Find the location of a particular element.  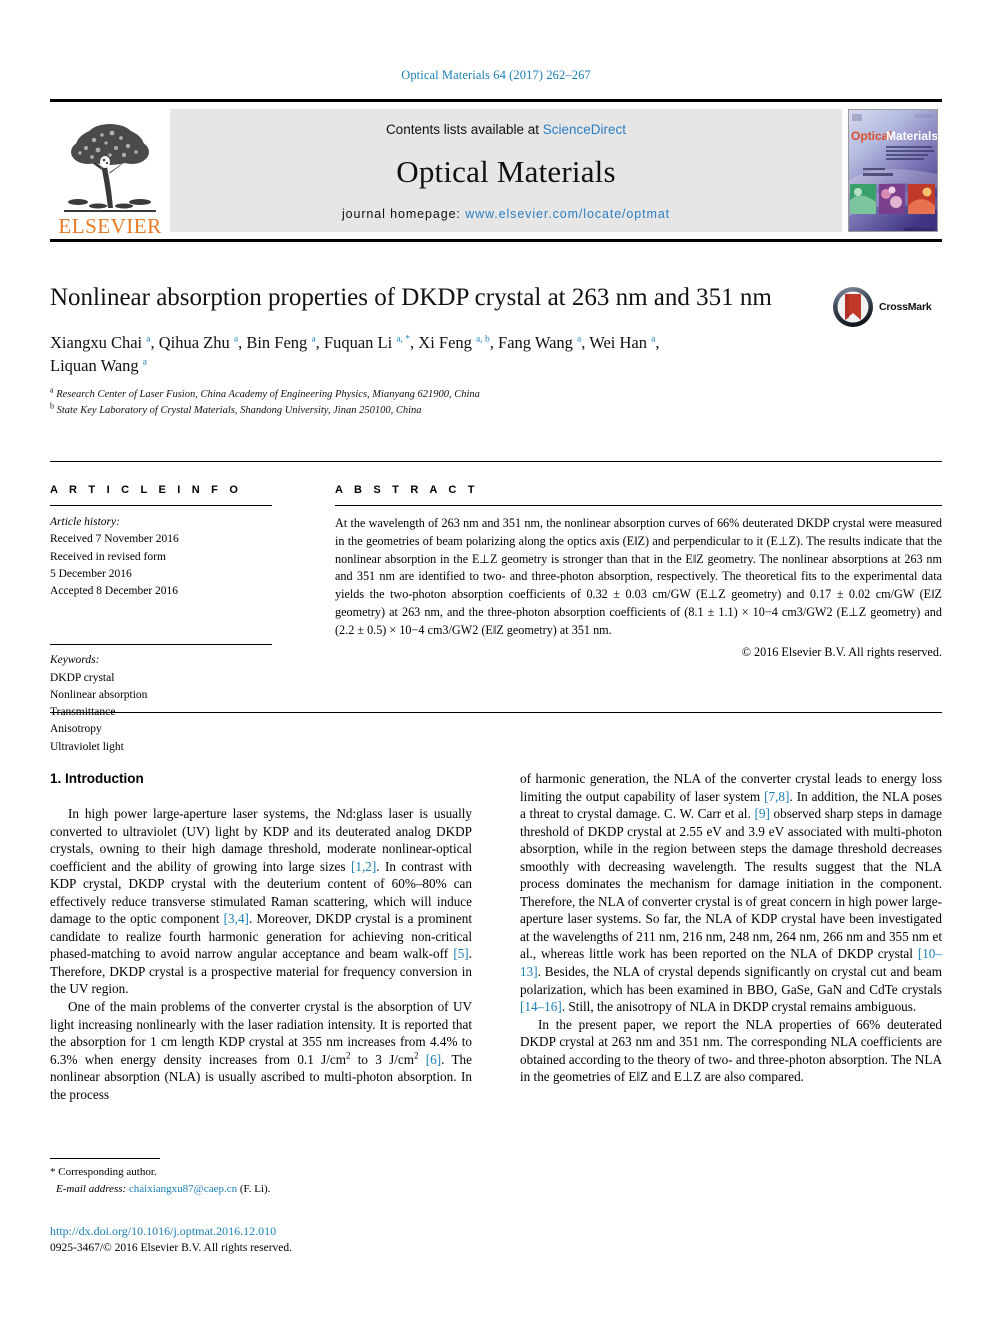

citation-link: [7,8] is located at coordinates (776, 796).